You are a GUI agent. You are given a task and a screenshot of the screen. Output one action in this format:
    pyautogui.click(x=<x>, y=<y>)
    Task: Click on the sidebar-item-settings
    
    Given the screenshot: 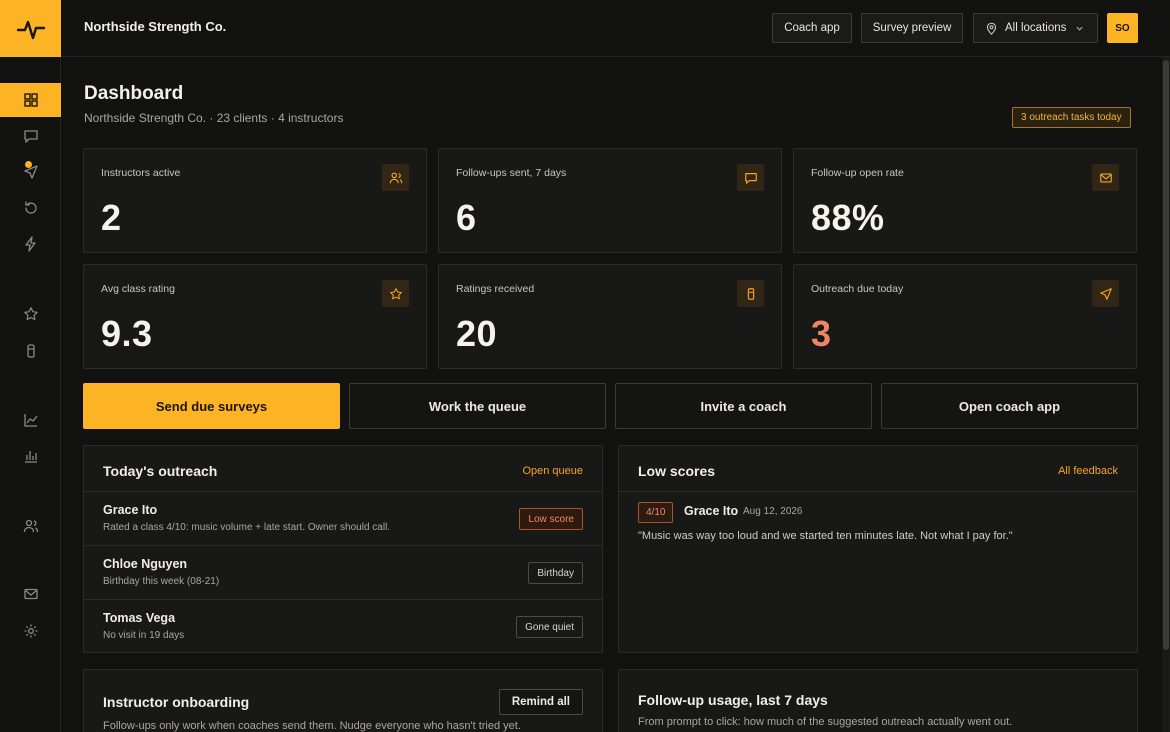 What is the action you would take?
    pyautogui.click(x=30, y=631)
    